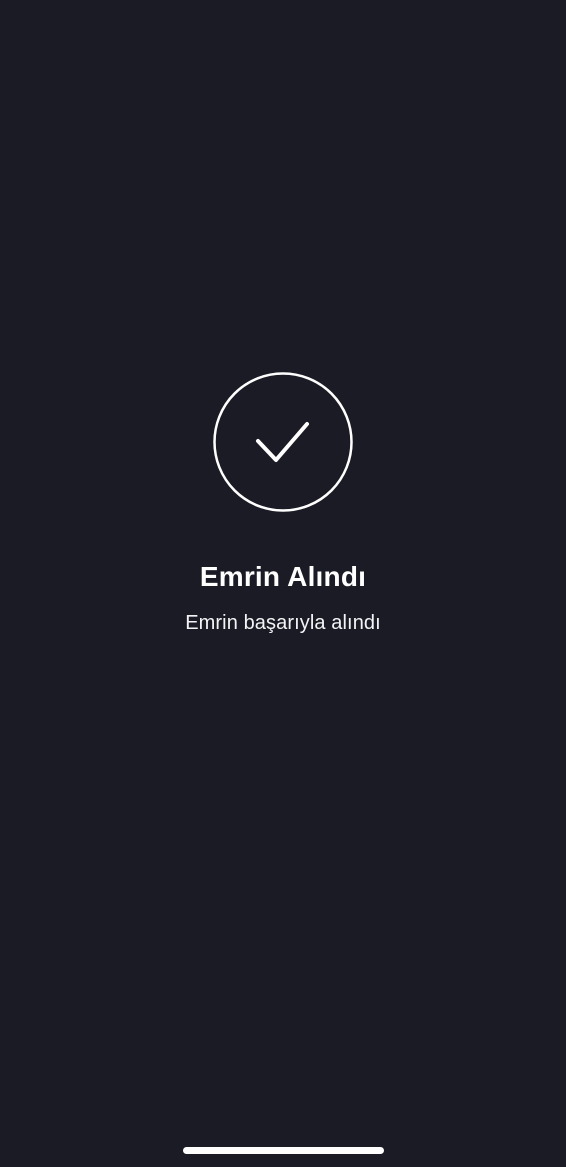 This screenshot has width=566, height=1167. Describe the element at coordinates (283, 442) in the screenshot. I see `checkmark-circle-icon` at that location.